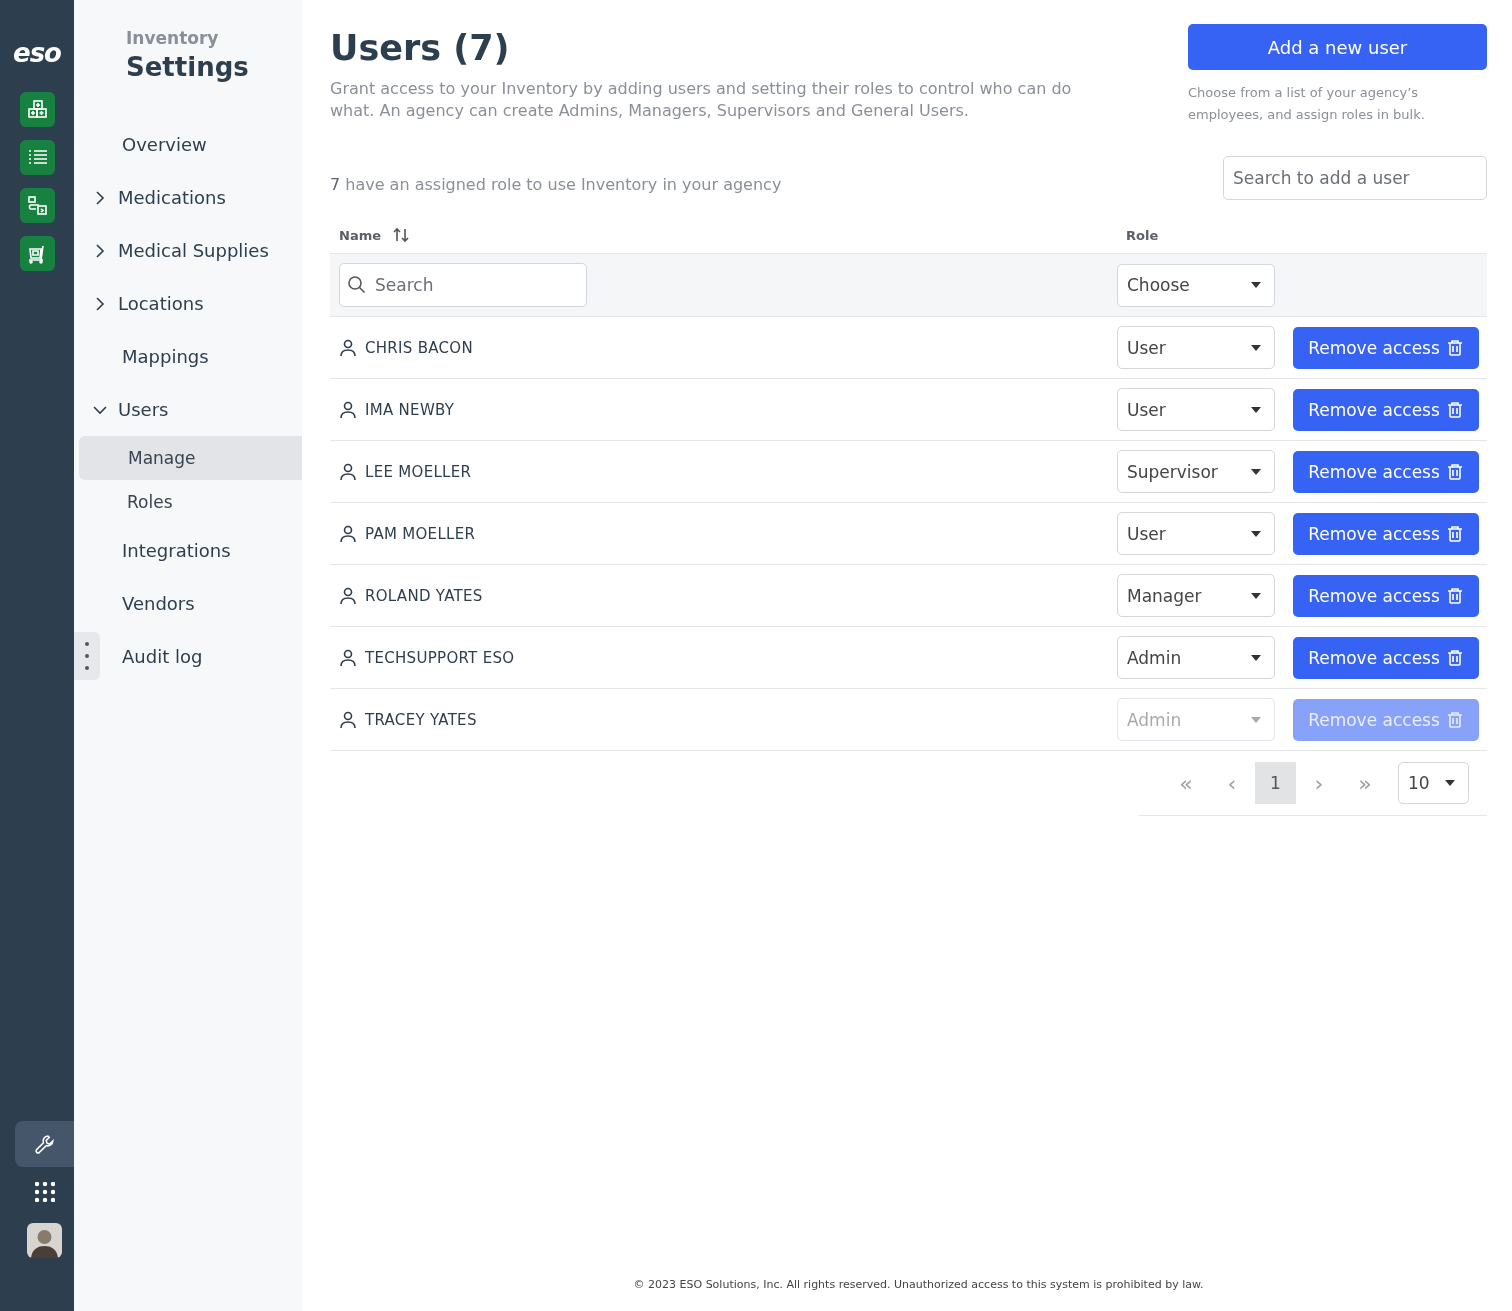 This screenshot has width=1512, height=1311. I want to click on name-search-field: Search, so click(463, 285).